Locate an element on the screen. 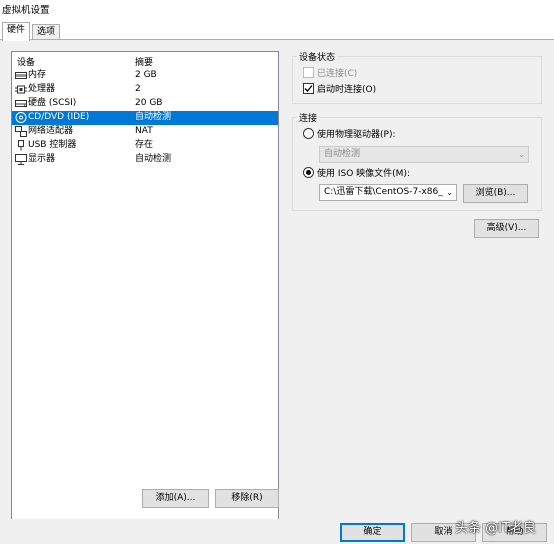 This screenshot has width=554, height=544. checkmark-icon is located at coordinates (308, 88).